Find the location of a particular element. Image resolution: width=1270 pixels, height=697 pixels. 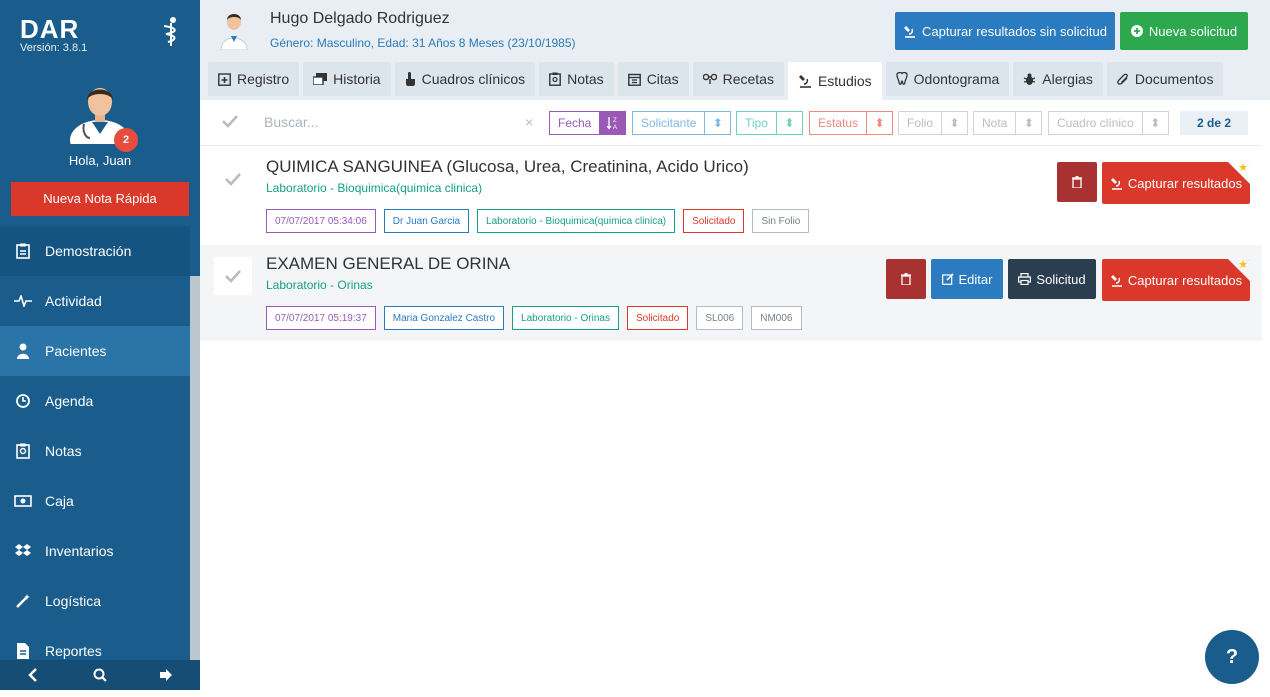

results-count: 2 de 2 is located at coordinates (1214, 123).